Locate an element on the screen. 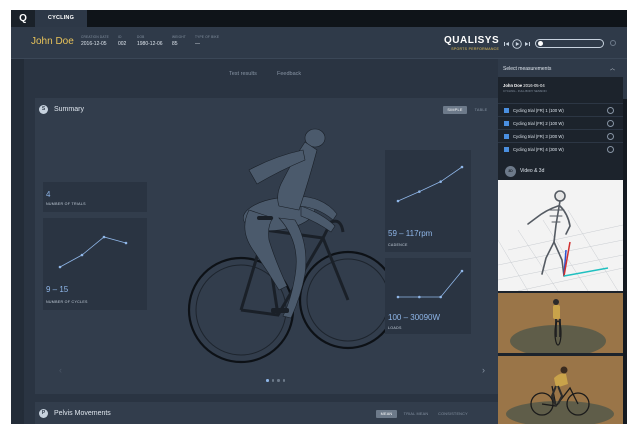 The image size is (628, 424). play-circle-icon is located at coordinates (610, 110).